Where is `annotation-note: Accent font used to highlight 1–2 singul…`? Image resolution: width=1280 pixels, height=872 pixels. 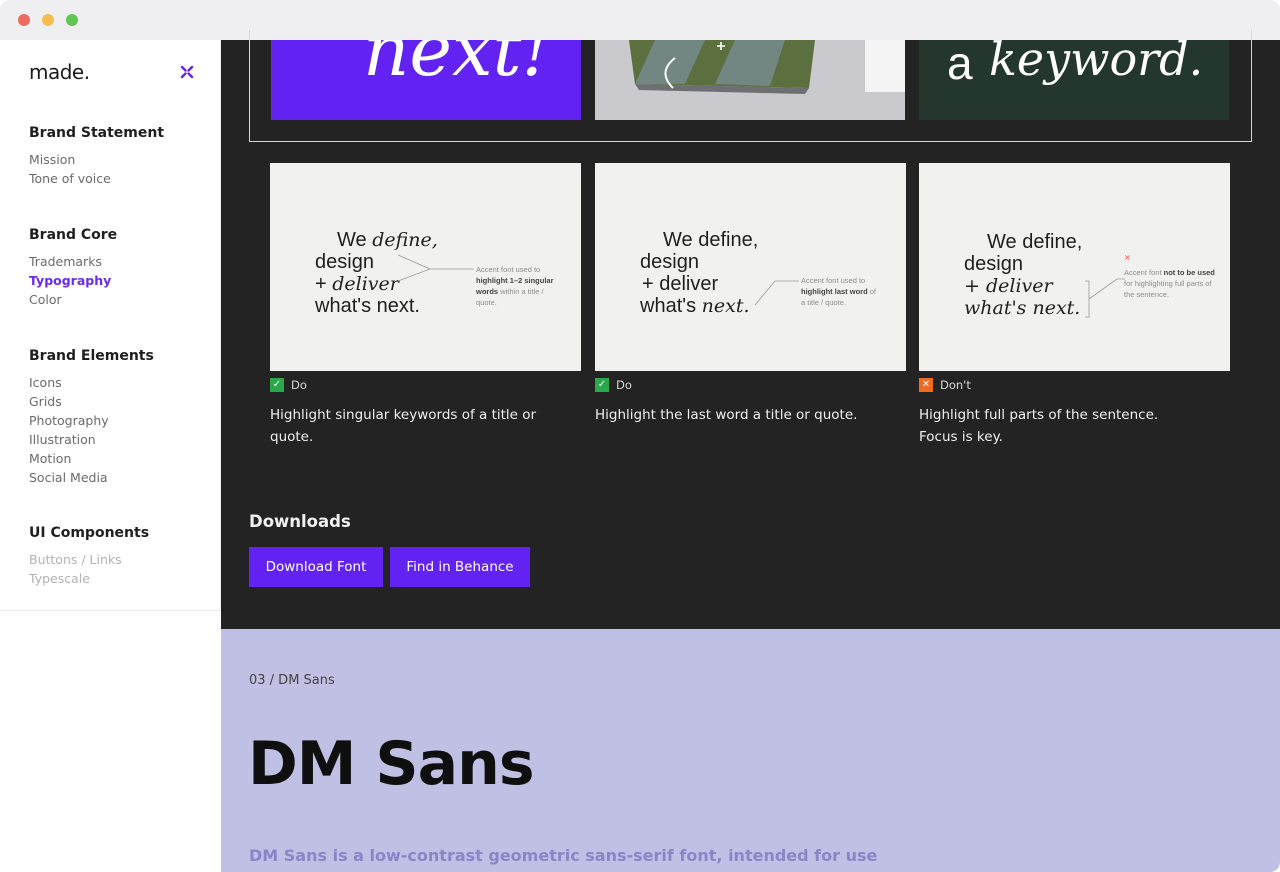
annotation-note: Accent font used to highlight 1–2 singul… is located at coordinates (521, 286).